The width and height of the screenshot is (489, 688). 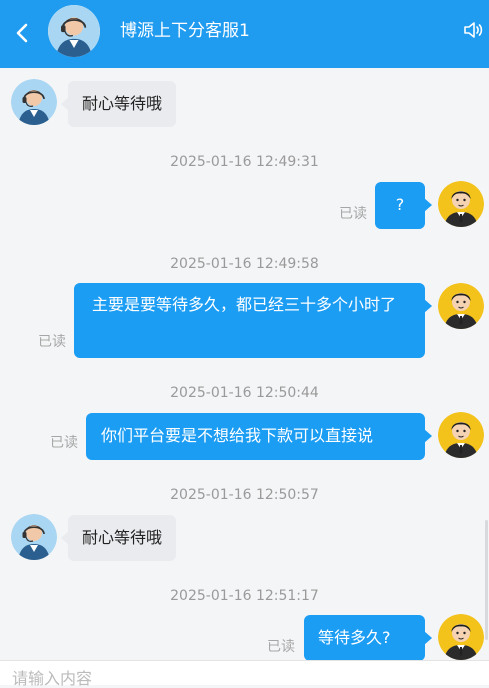 I want to click on chat-header: 博源上下分客服1, so click(x=244, y=34).